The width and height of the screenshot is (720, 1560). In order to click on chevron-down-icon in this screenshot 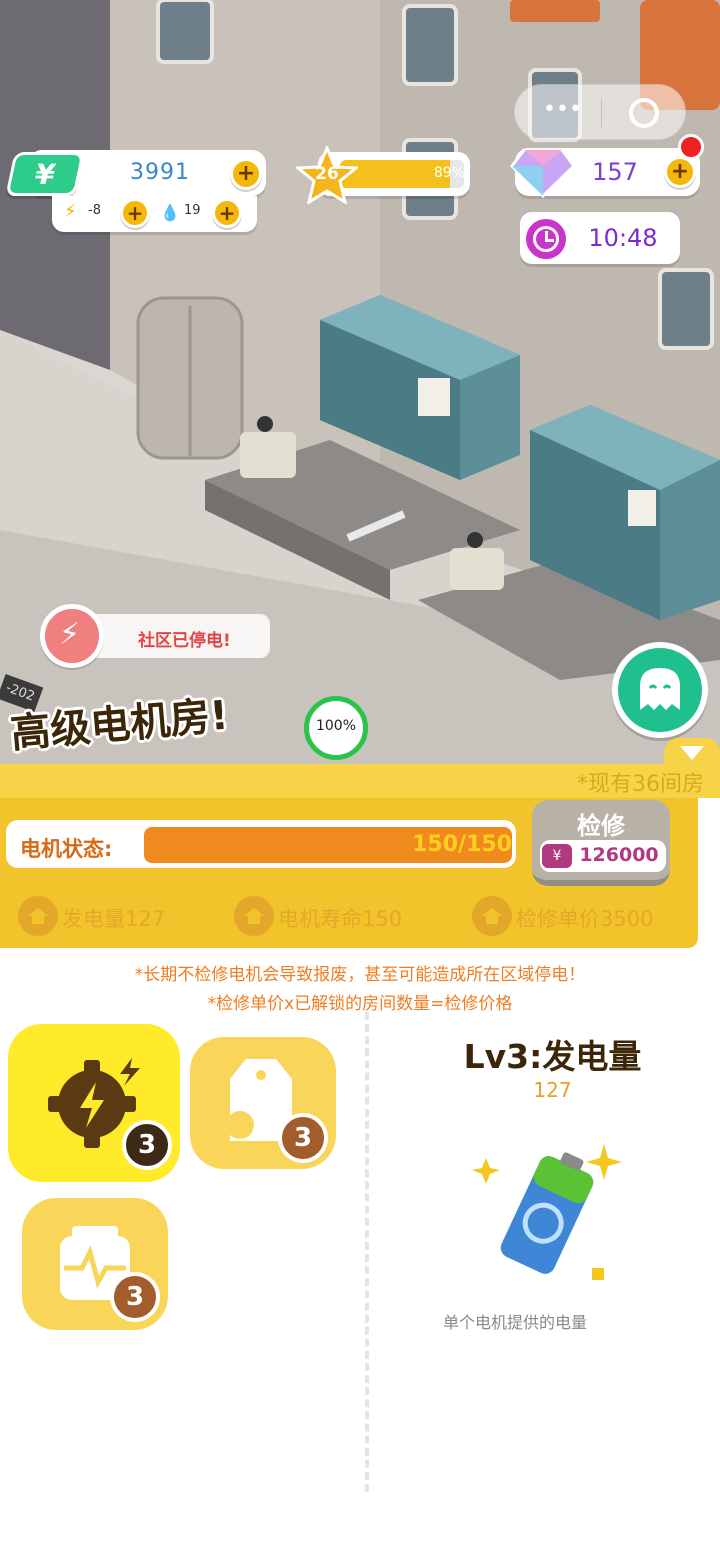, I will do `click(692, 753)`.